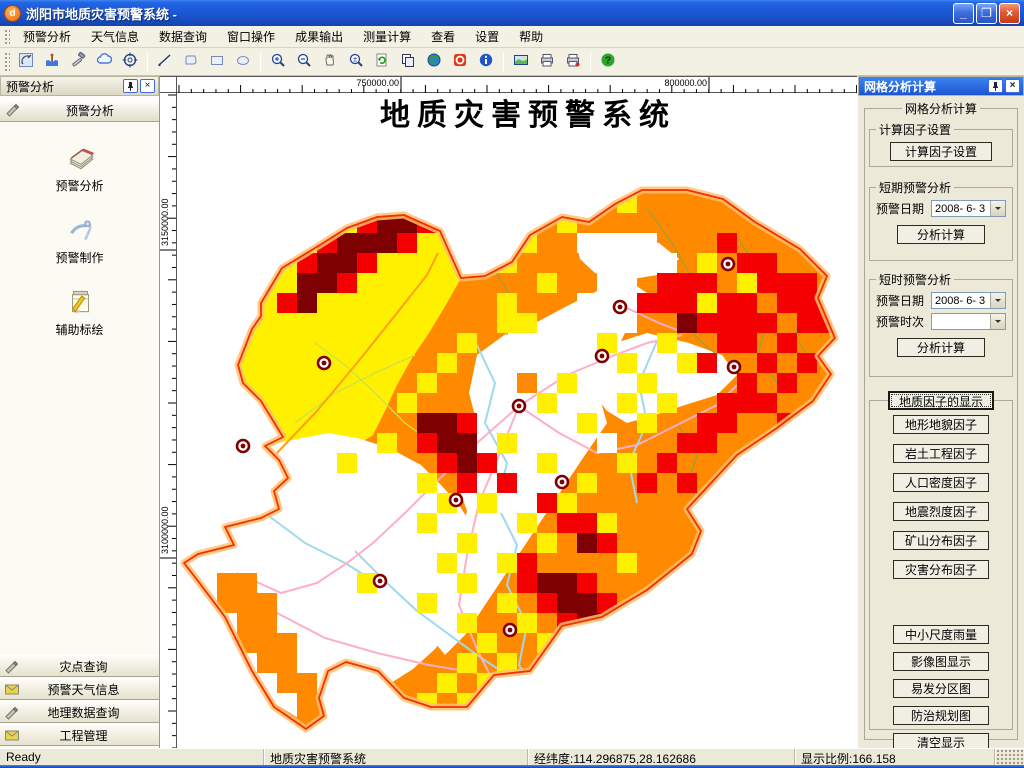 The image size is (1024, 768). I want to click on left-group-title: 预警分析, so click(89, 110).